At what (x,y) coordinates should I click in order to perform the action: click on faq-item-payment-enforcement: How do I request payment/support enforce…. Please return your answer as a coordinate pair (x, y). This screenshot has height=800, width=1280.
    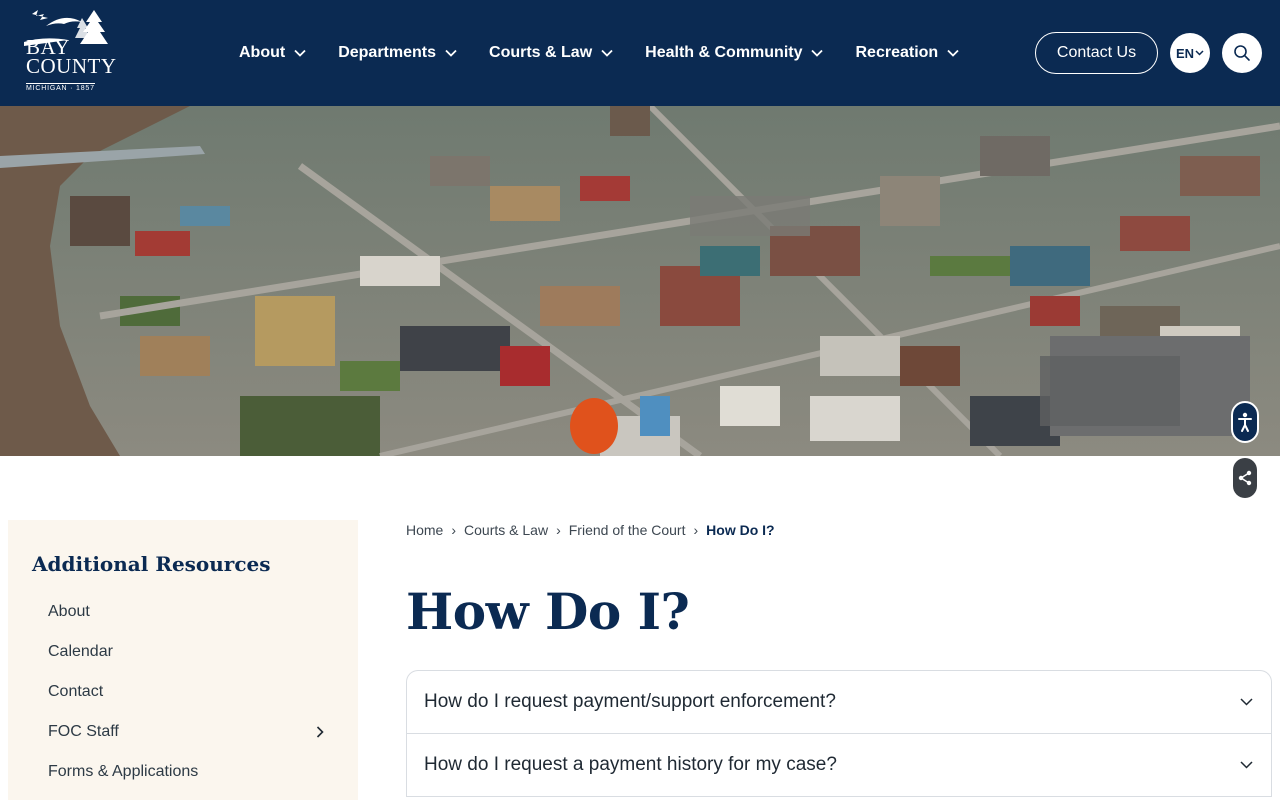
    Looking at the image, I should click on (839, 702).